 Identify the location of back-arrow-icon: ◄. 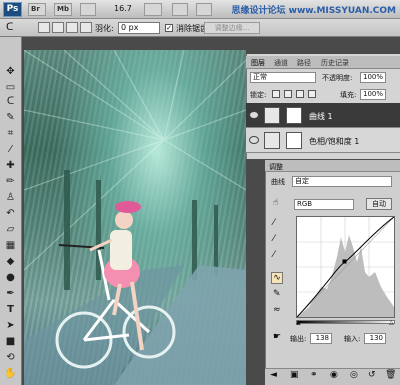
(273, 375).